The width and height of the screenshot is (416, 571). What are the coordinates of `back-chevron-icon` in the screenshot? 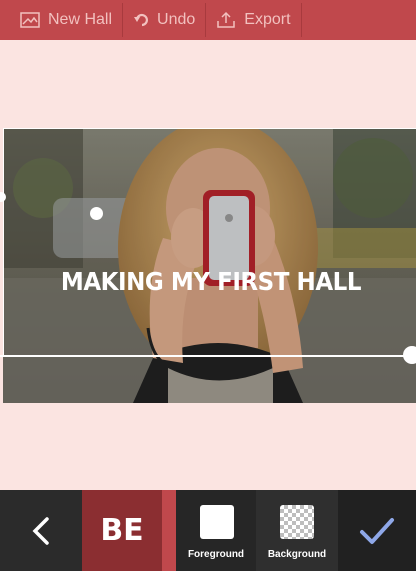 It's located at (40, 530).